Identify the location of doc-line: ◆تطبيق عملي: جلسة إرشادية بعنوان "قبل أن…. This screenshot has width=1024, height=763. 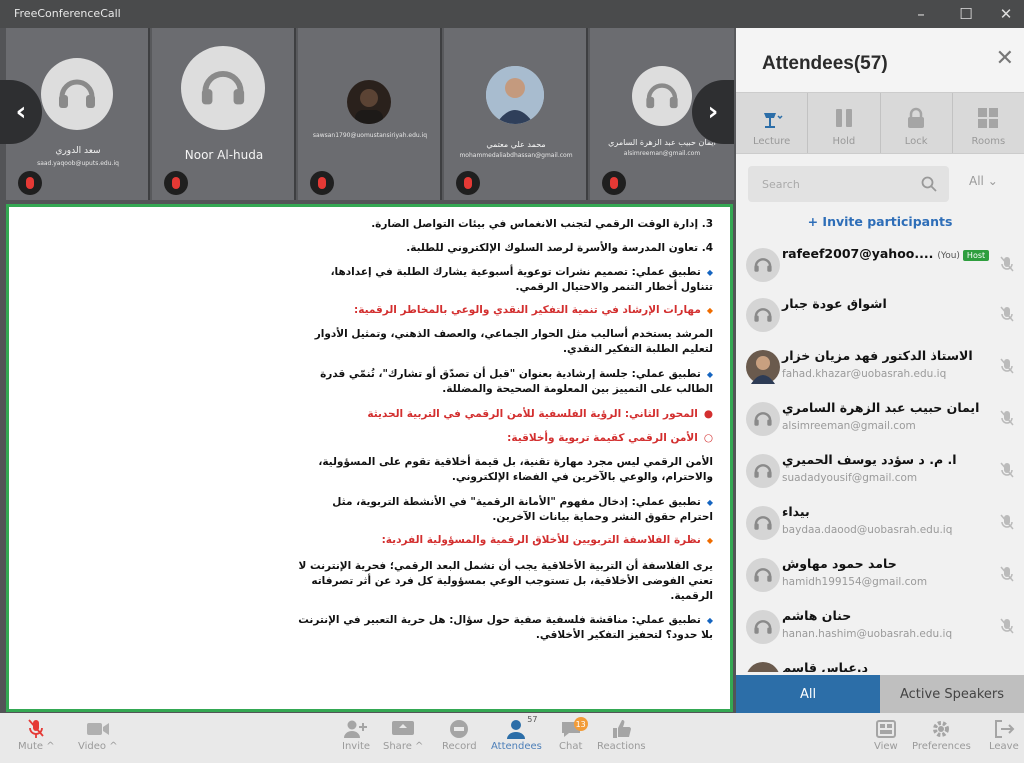
(516, 374).